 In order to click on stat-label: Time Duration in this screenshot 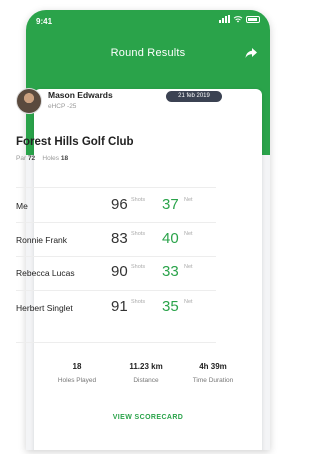, I will do `click(213, 380)`.